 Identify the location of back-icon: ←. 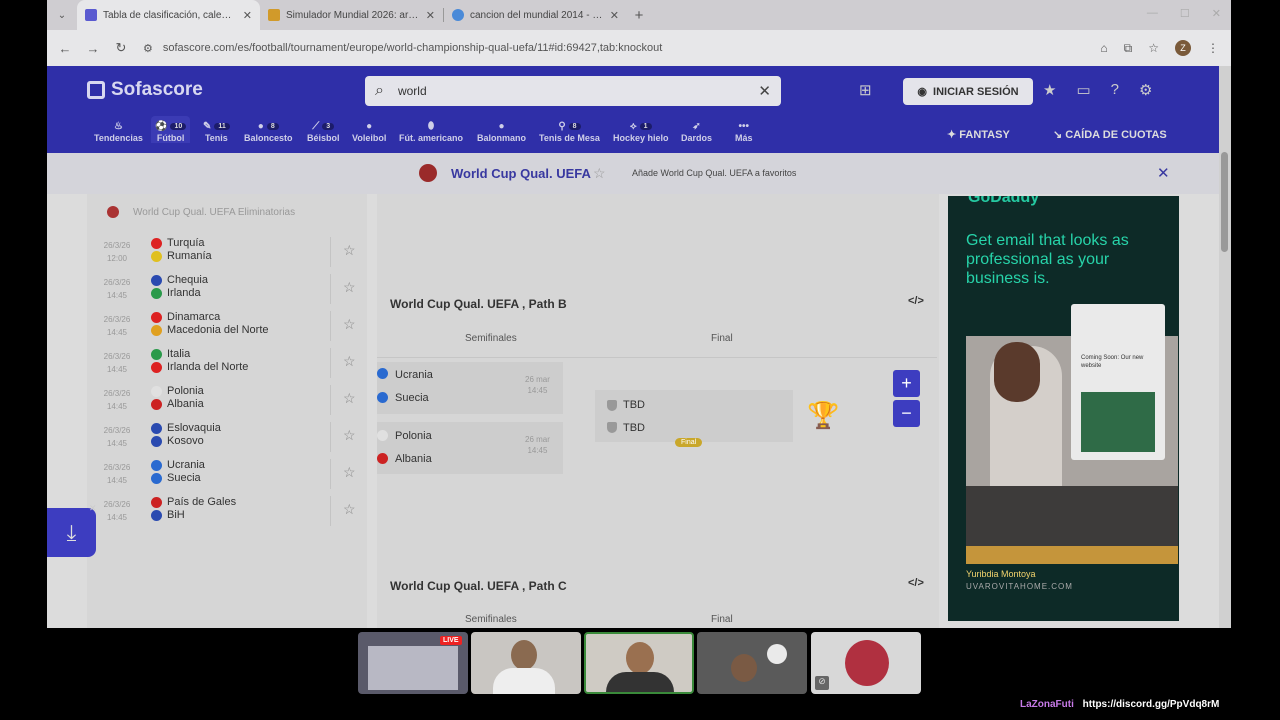
(65, 48).